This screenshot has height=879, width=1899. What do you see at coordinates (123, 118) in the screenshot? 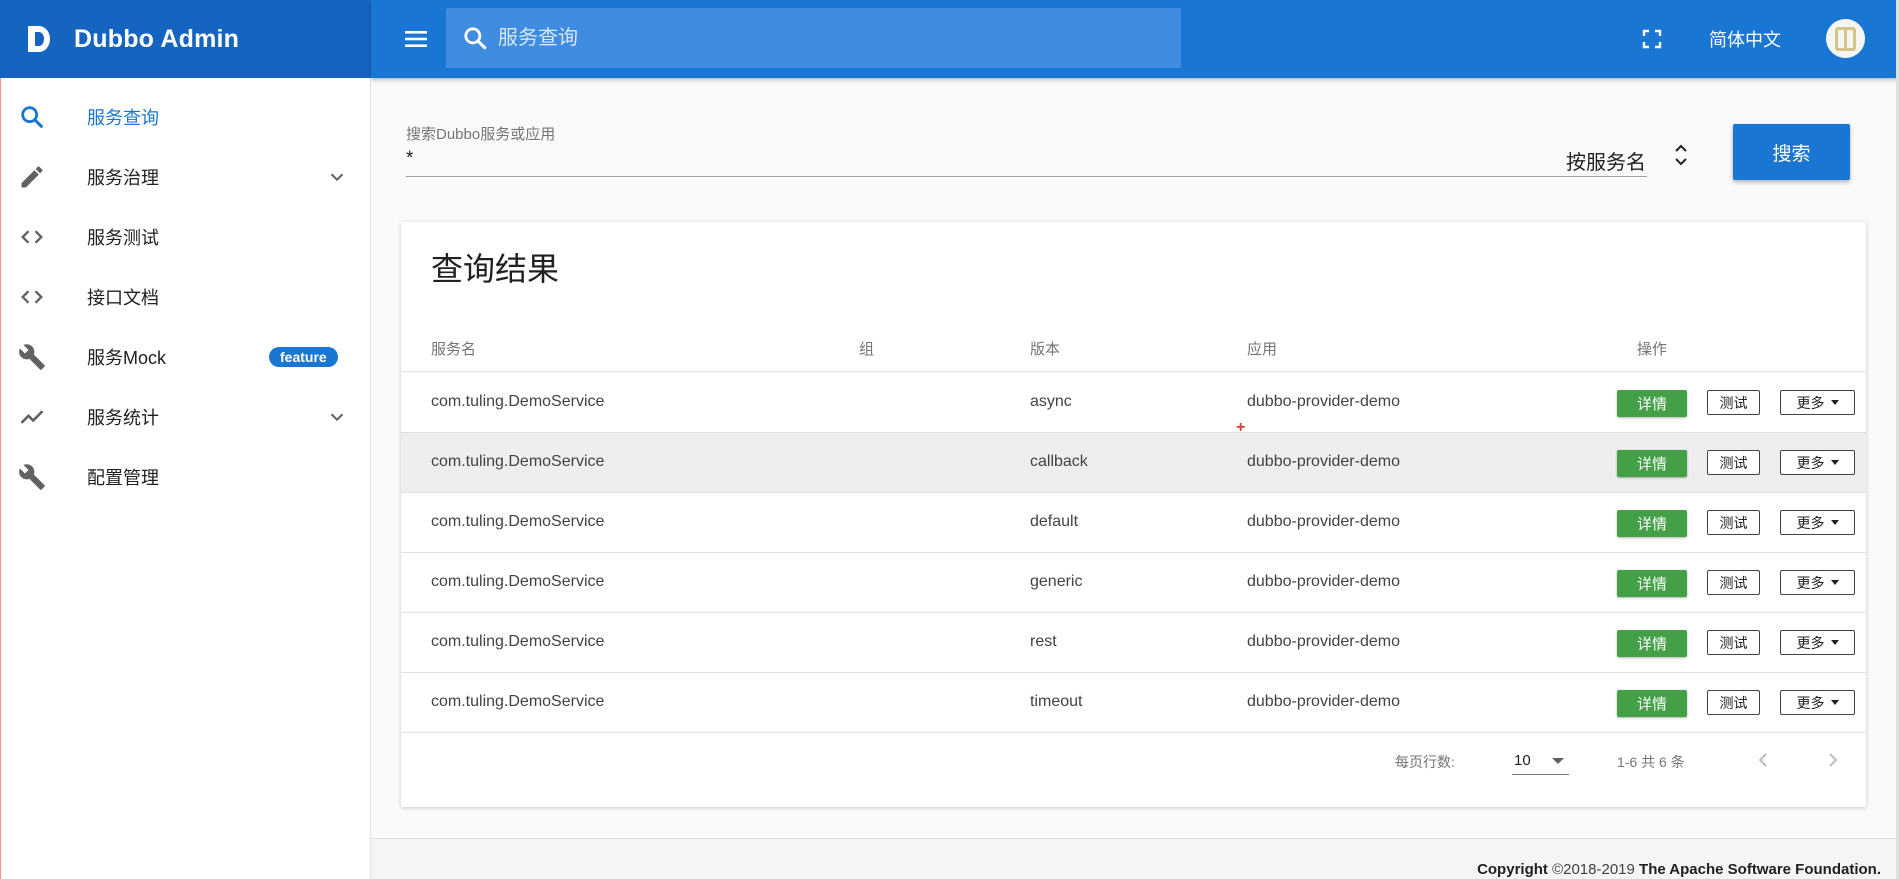
I see `sidebar-item-label: 服务查询` at bounding box center [123, 118].